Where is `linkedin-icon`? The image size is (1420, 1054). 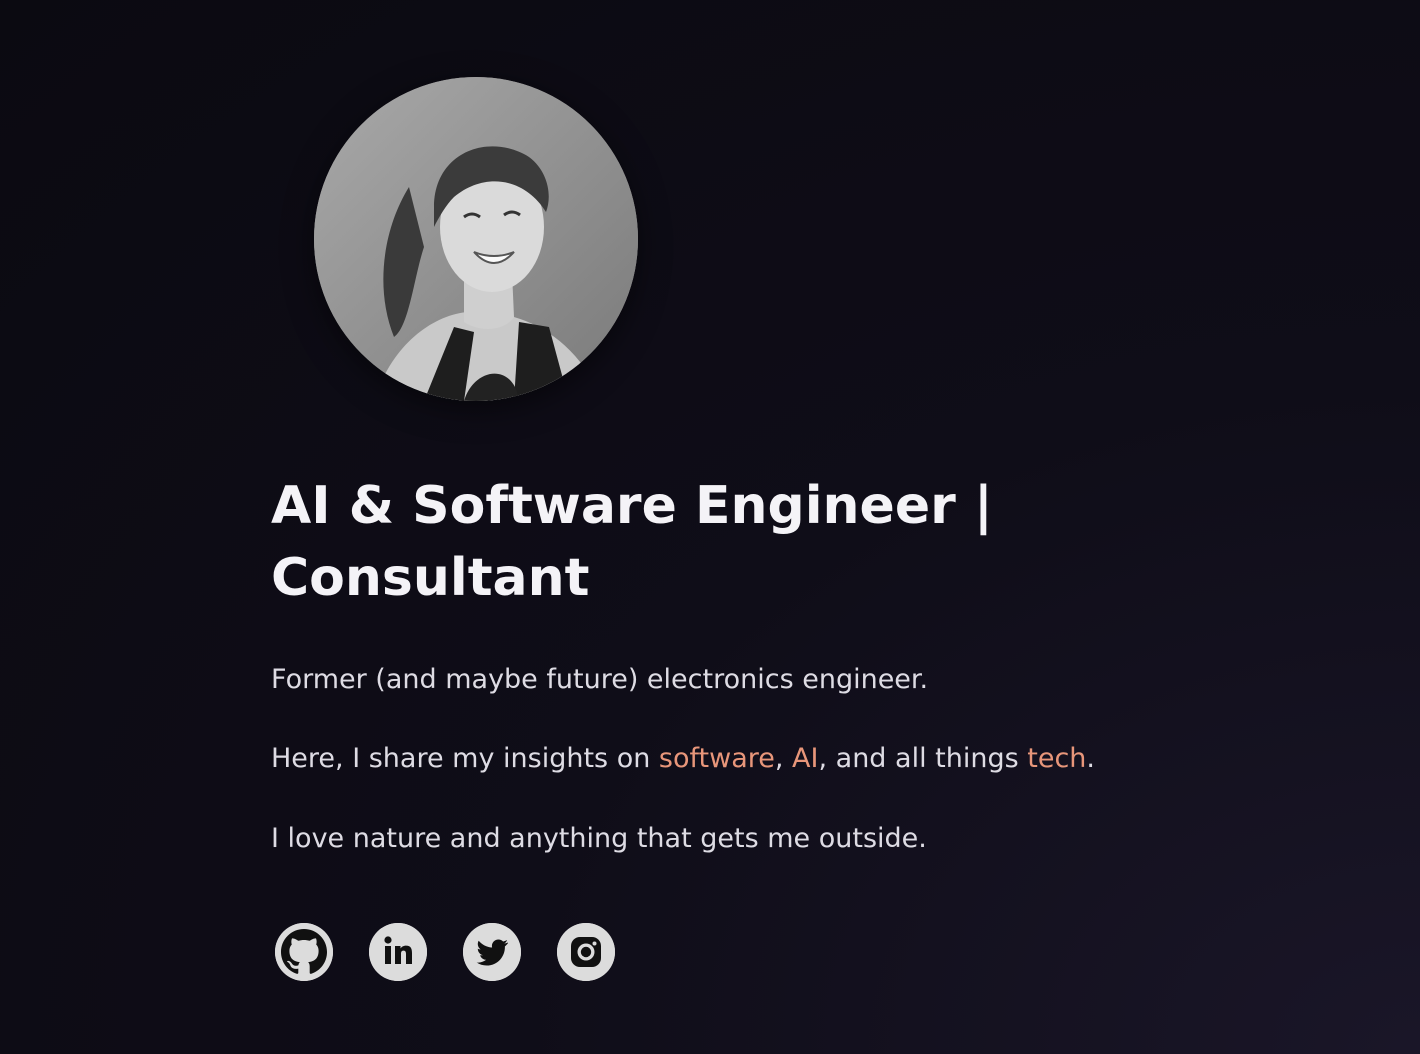
linkedin-icon is located at coordinates (398, 952).